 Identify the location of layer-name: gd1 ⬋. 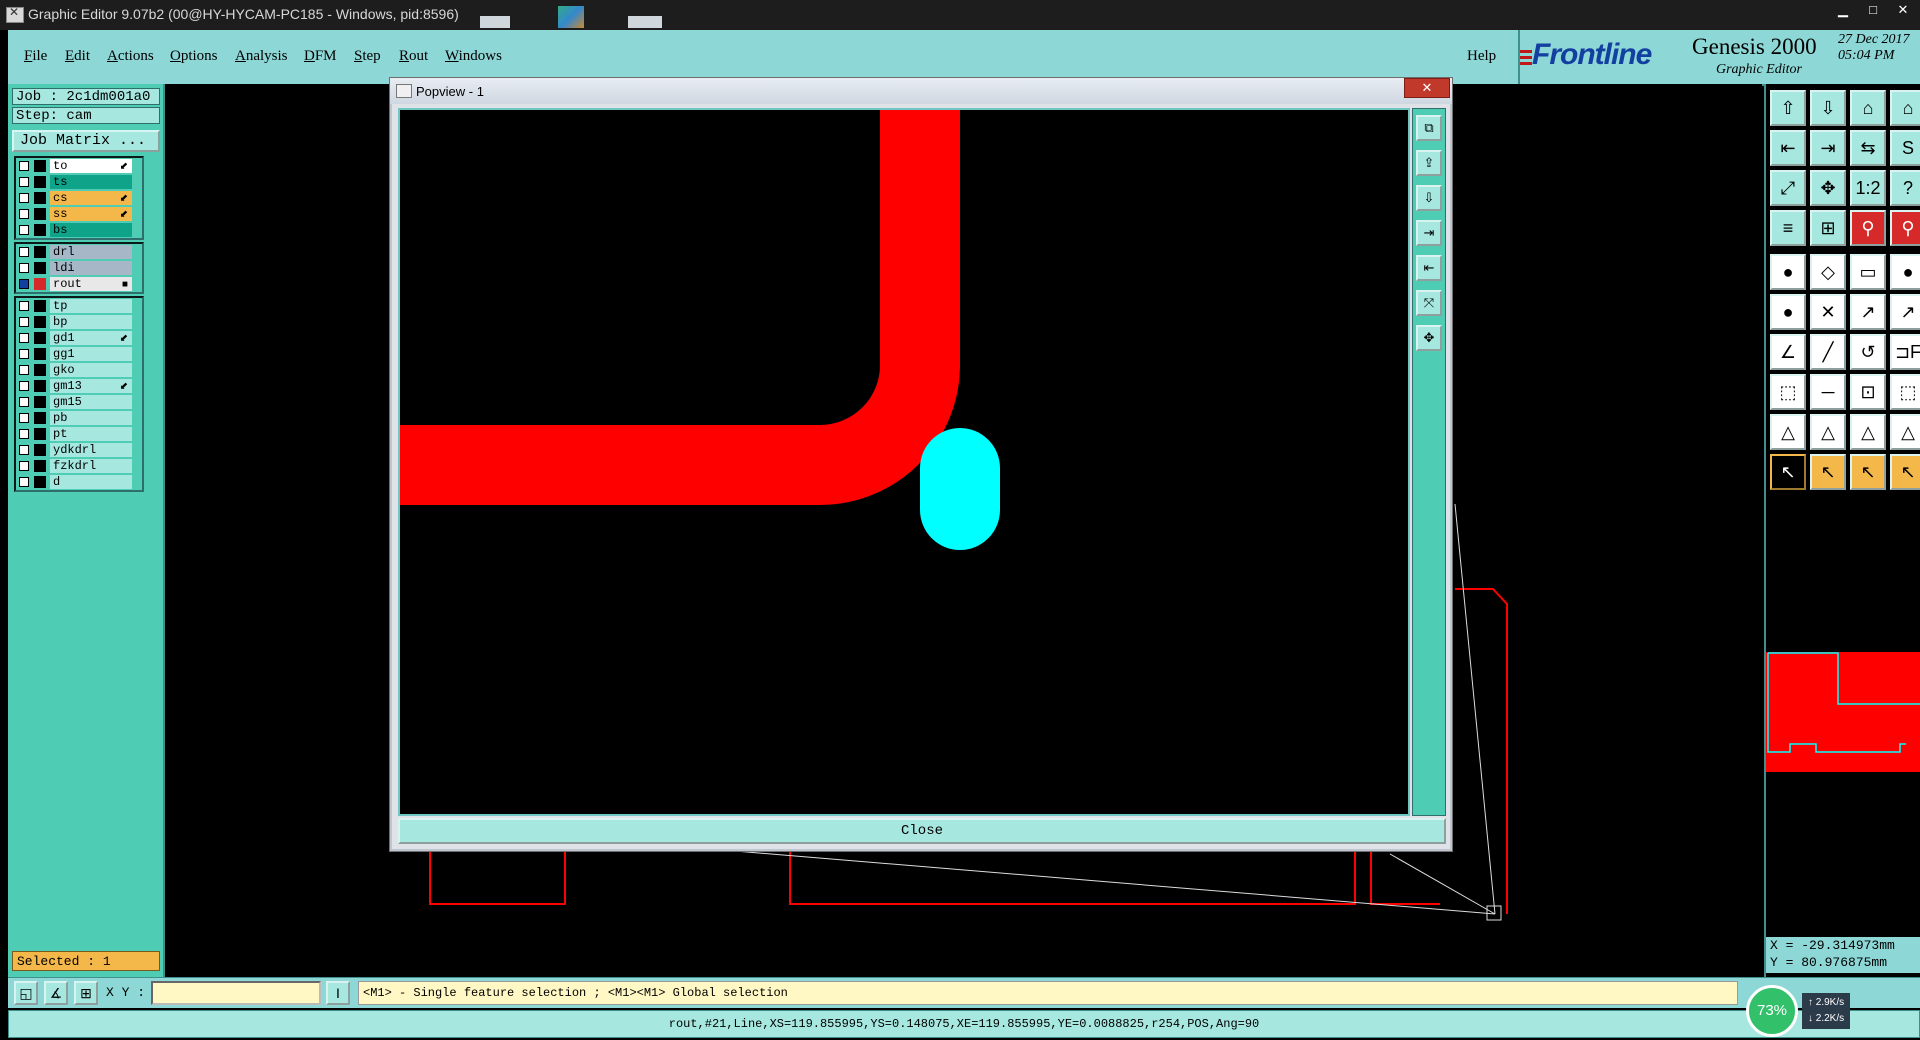
(91, 338).